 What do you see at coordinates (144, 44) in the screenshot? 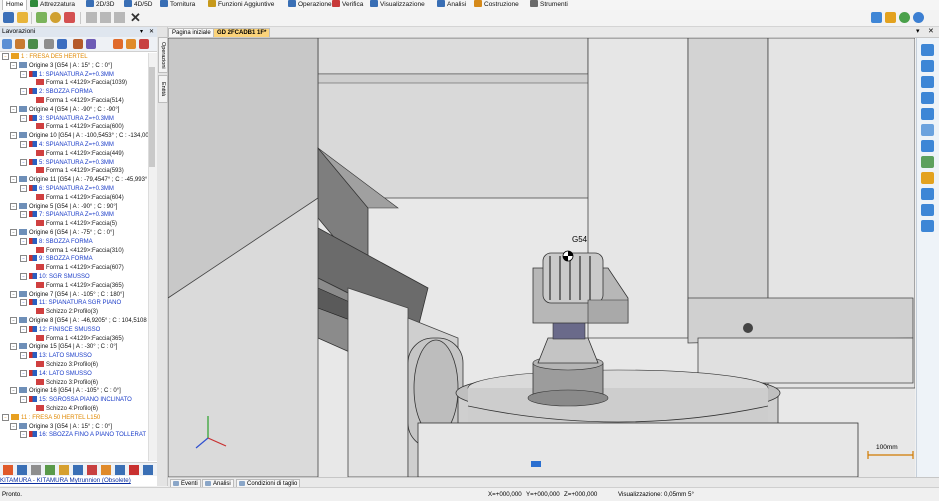
I see `collision-icon` at bounding box center [144, 44].